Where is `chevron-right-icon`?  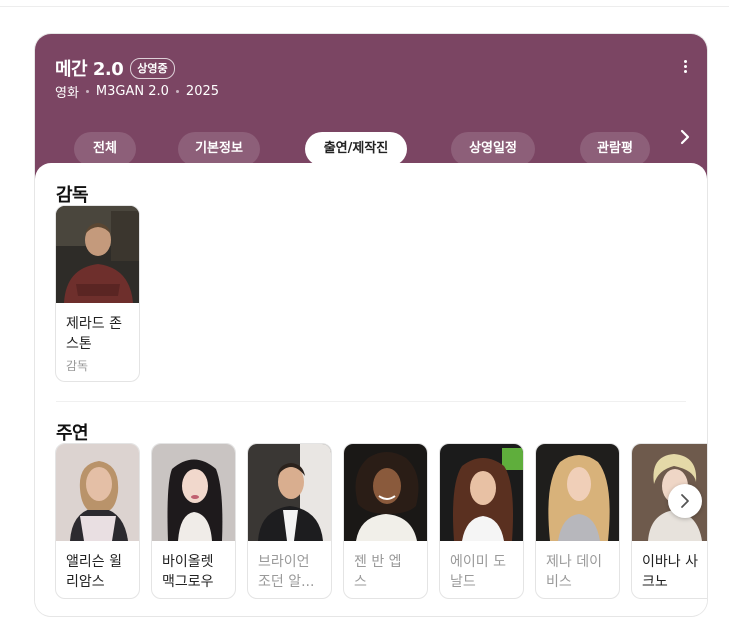 chevron-right-icon is located at coordinates (685, 137).